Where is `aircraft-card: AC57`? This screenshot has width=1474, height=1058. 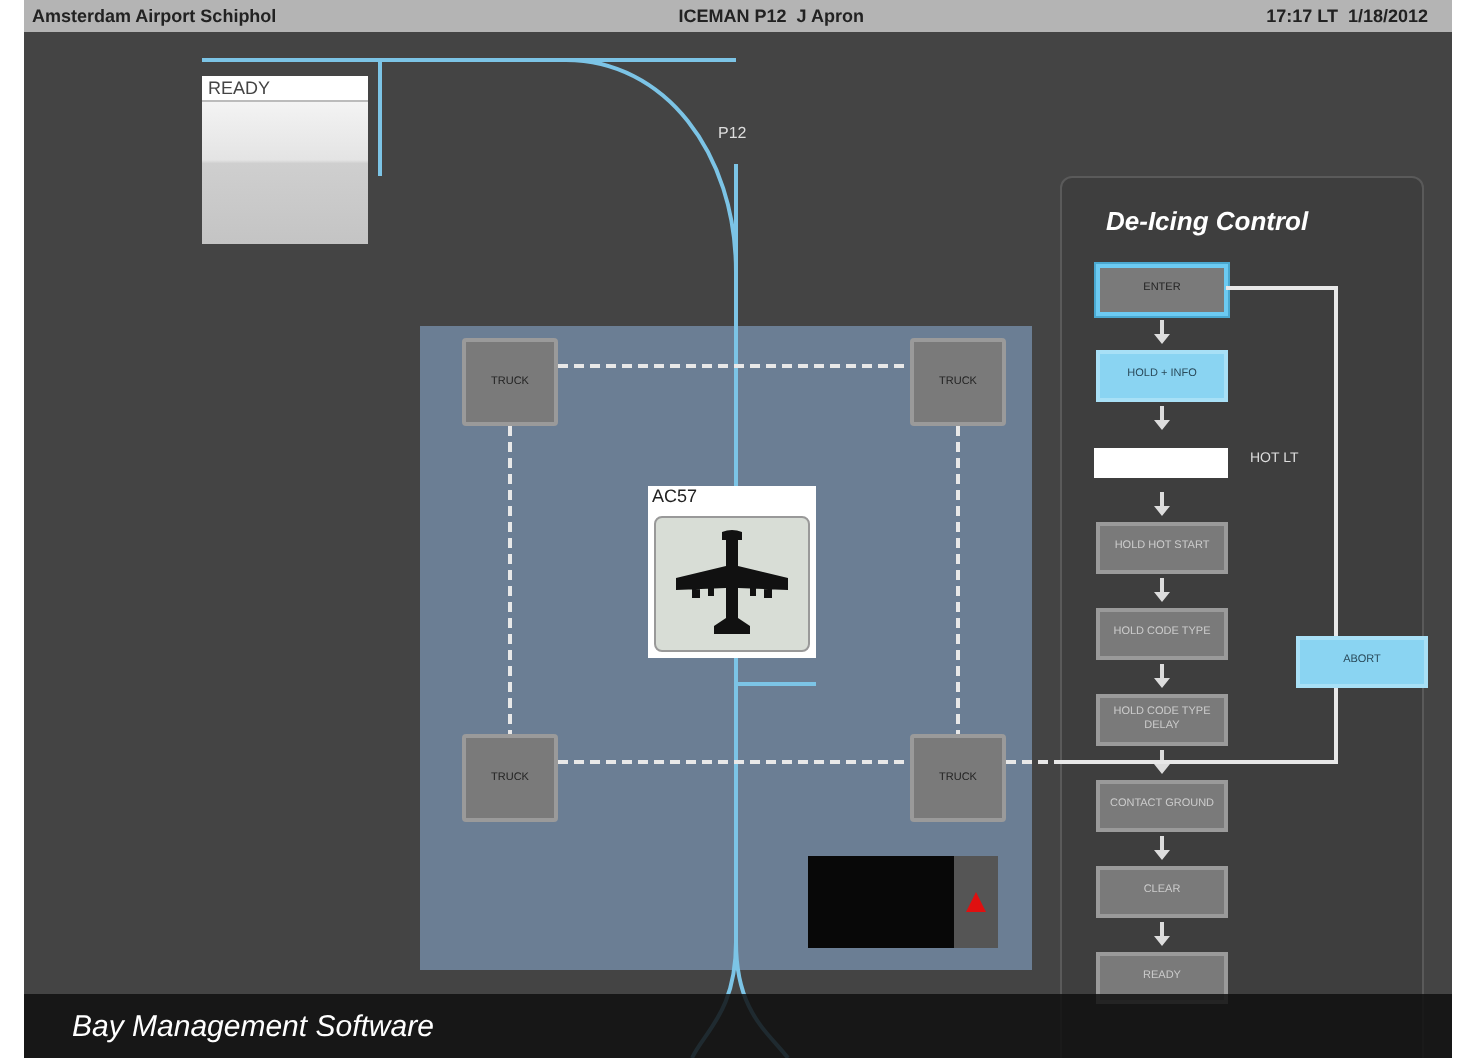 aircraft-card: AC57 is located at coordinates (732, 572).